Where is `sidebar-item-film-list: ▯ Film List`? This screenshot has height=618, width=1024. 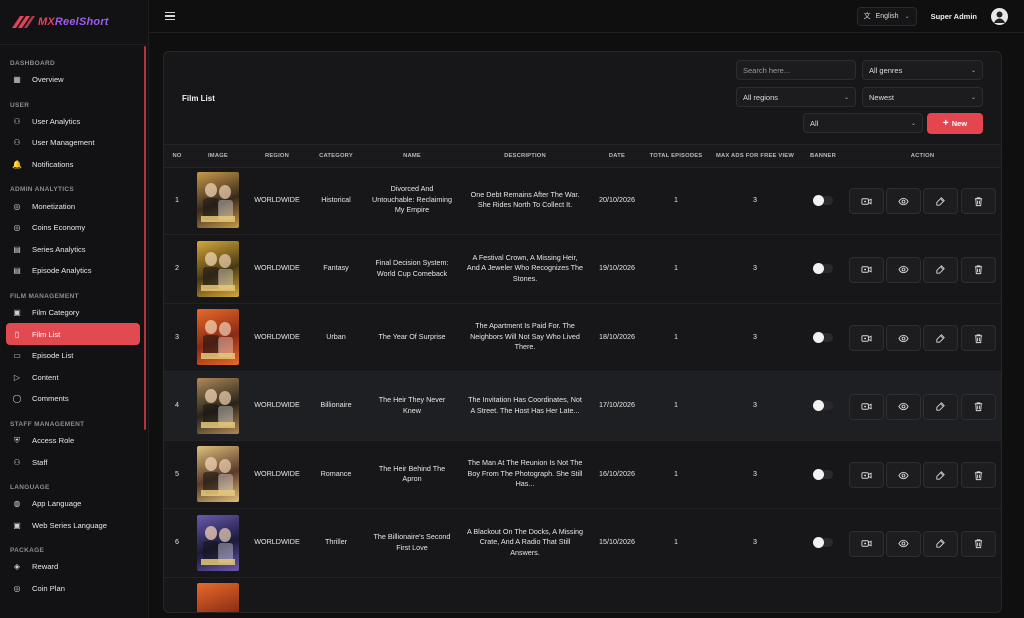
sidebar-item-film-list: ▯ Film List is located at coordinates (73, 334).